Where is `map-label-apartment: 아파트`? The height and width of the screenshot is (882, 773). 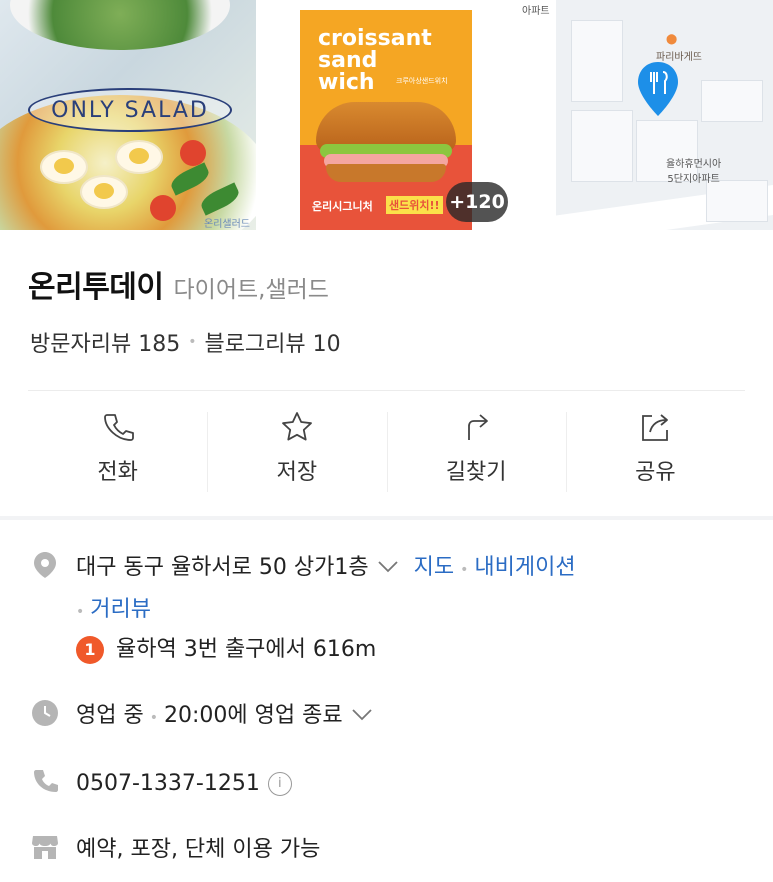
map-label-apartment: 아파트 is located at coordinates (536, 11).